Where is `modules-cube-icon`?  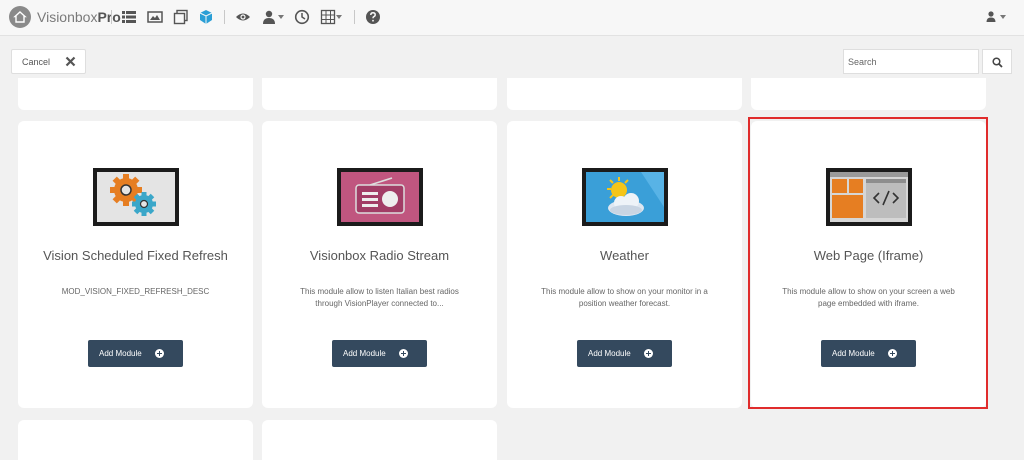
modules-cube-icon is located at coordinates (206, 17).